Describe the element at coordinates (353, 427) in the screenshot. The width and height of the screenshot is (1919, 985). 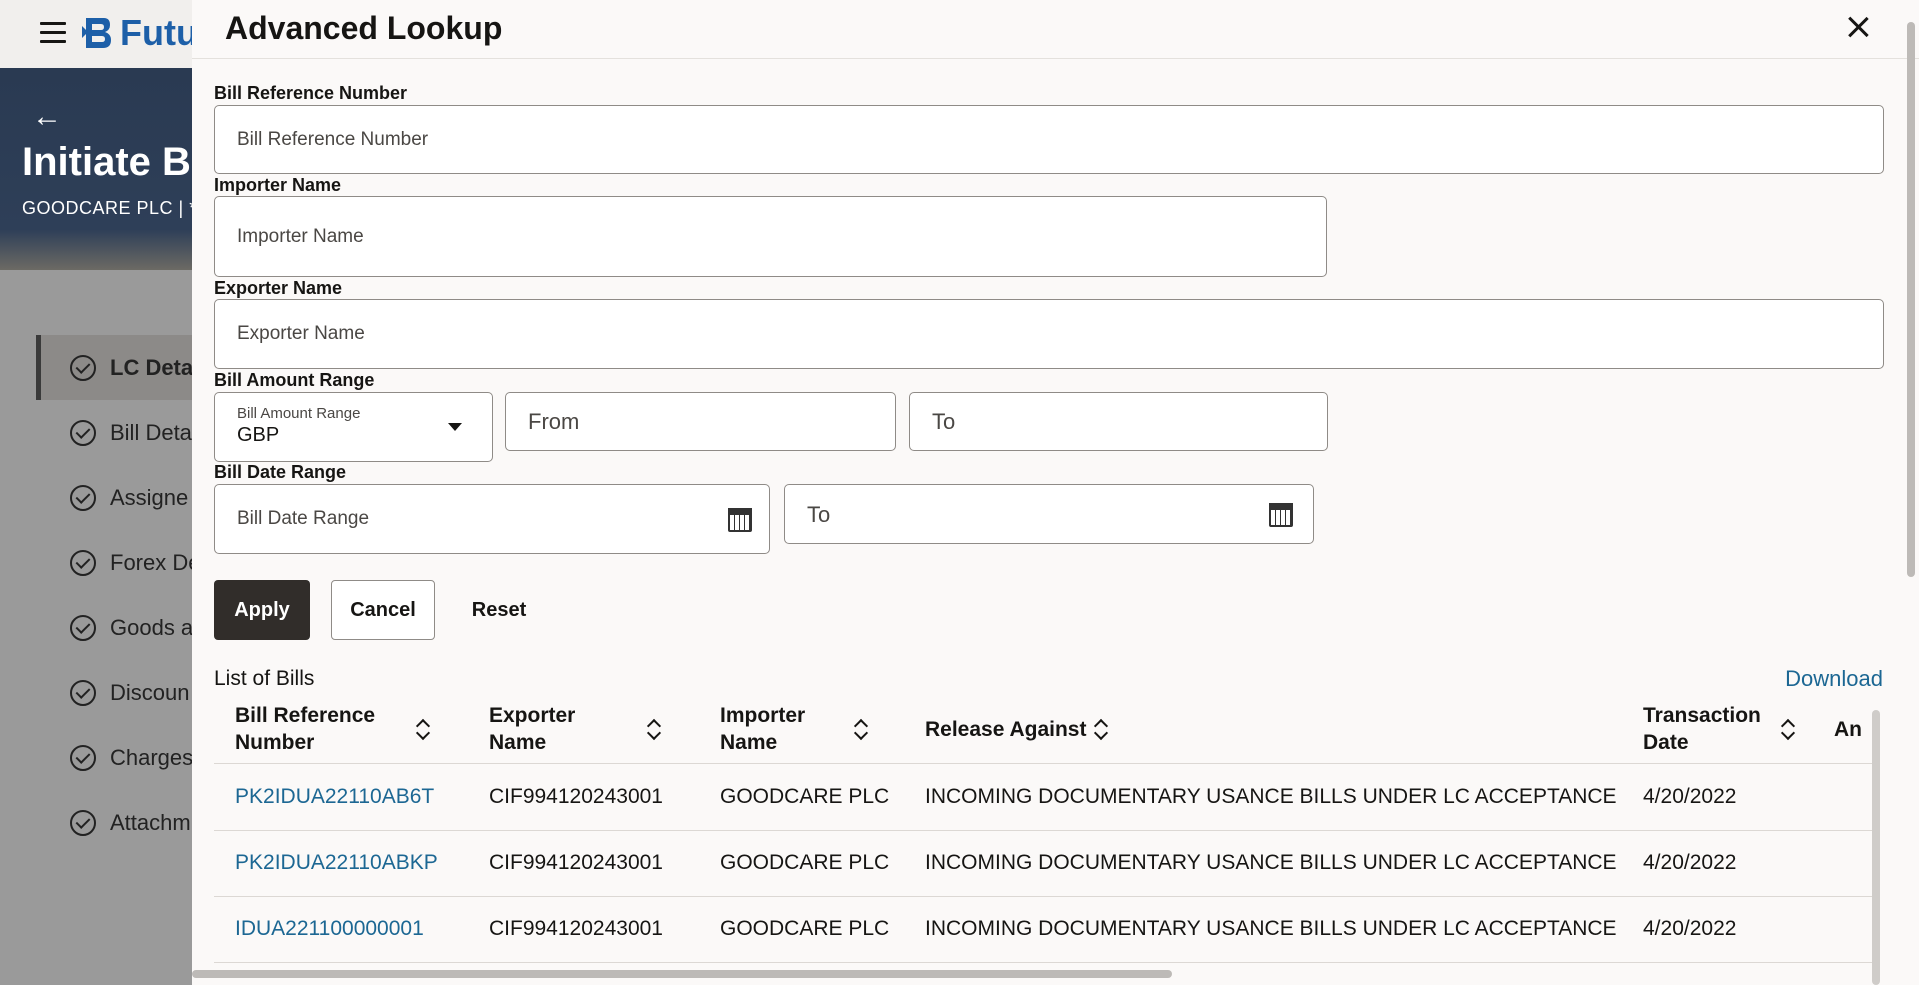
I see `currency-select: Bill Amount Range GBP` at that location.